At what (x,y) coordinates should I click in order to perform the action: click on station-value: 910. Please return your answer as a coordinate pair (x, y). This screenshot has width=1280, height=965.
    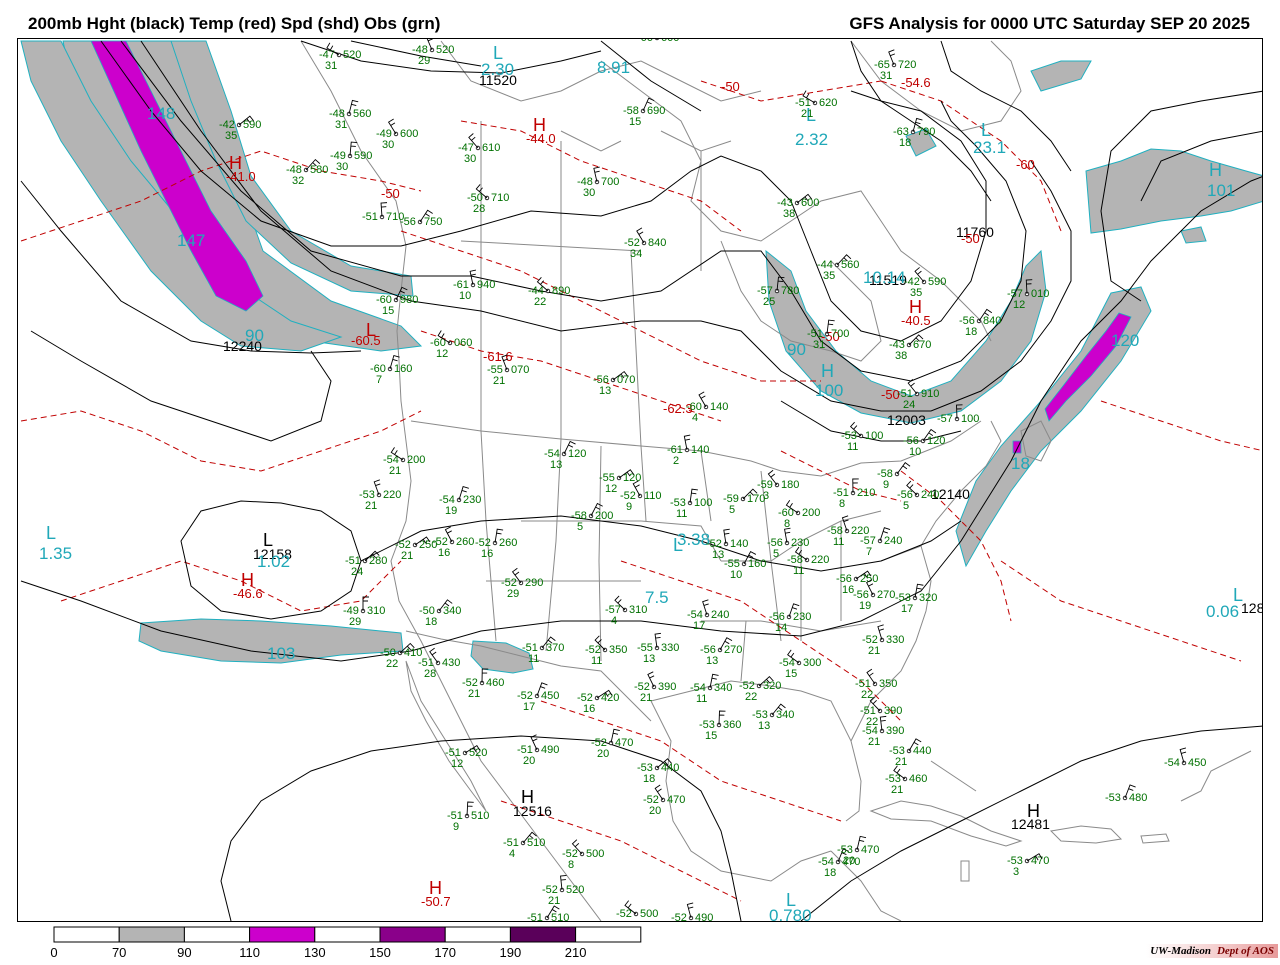
    Looking at the image, I should click on (930, 394).